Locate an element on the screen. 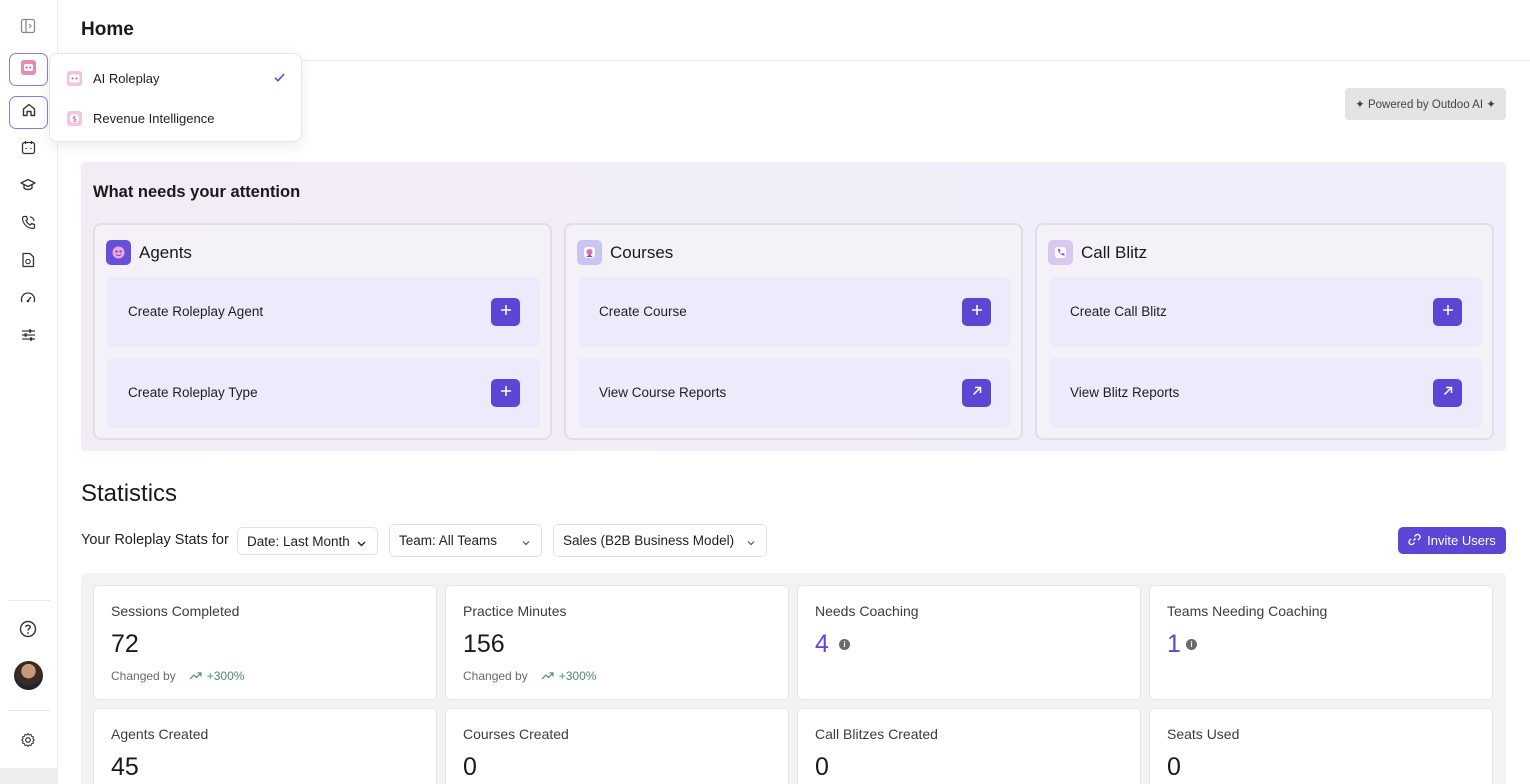  settings-button is located at coordinates (28, 742).